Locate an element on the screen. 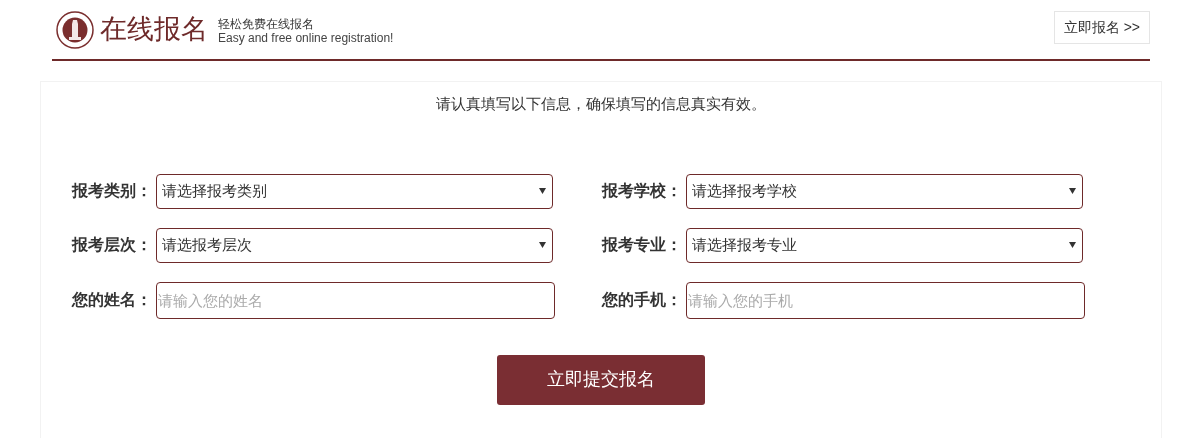 The image size is (1200, 438). field-label: 报考专业： is located at coordinates (642, 245).